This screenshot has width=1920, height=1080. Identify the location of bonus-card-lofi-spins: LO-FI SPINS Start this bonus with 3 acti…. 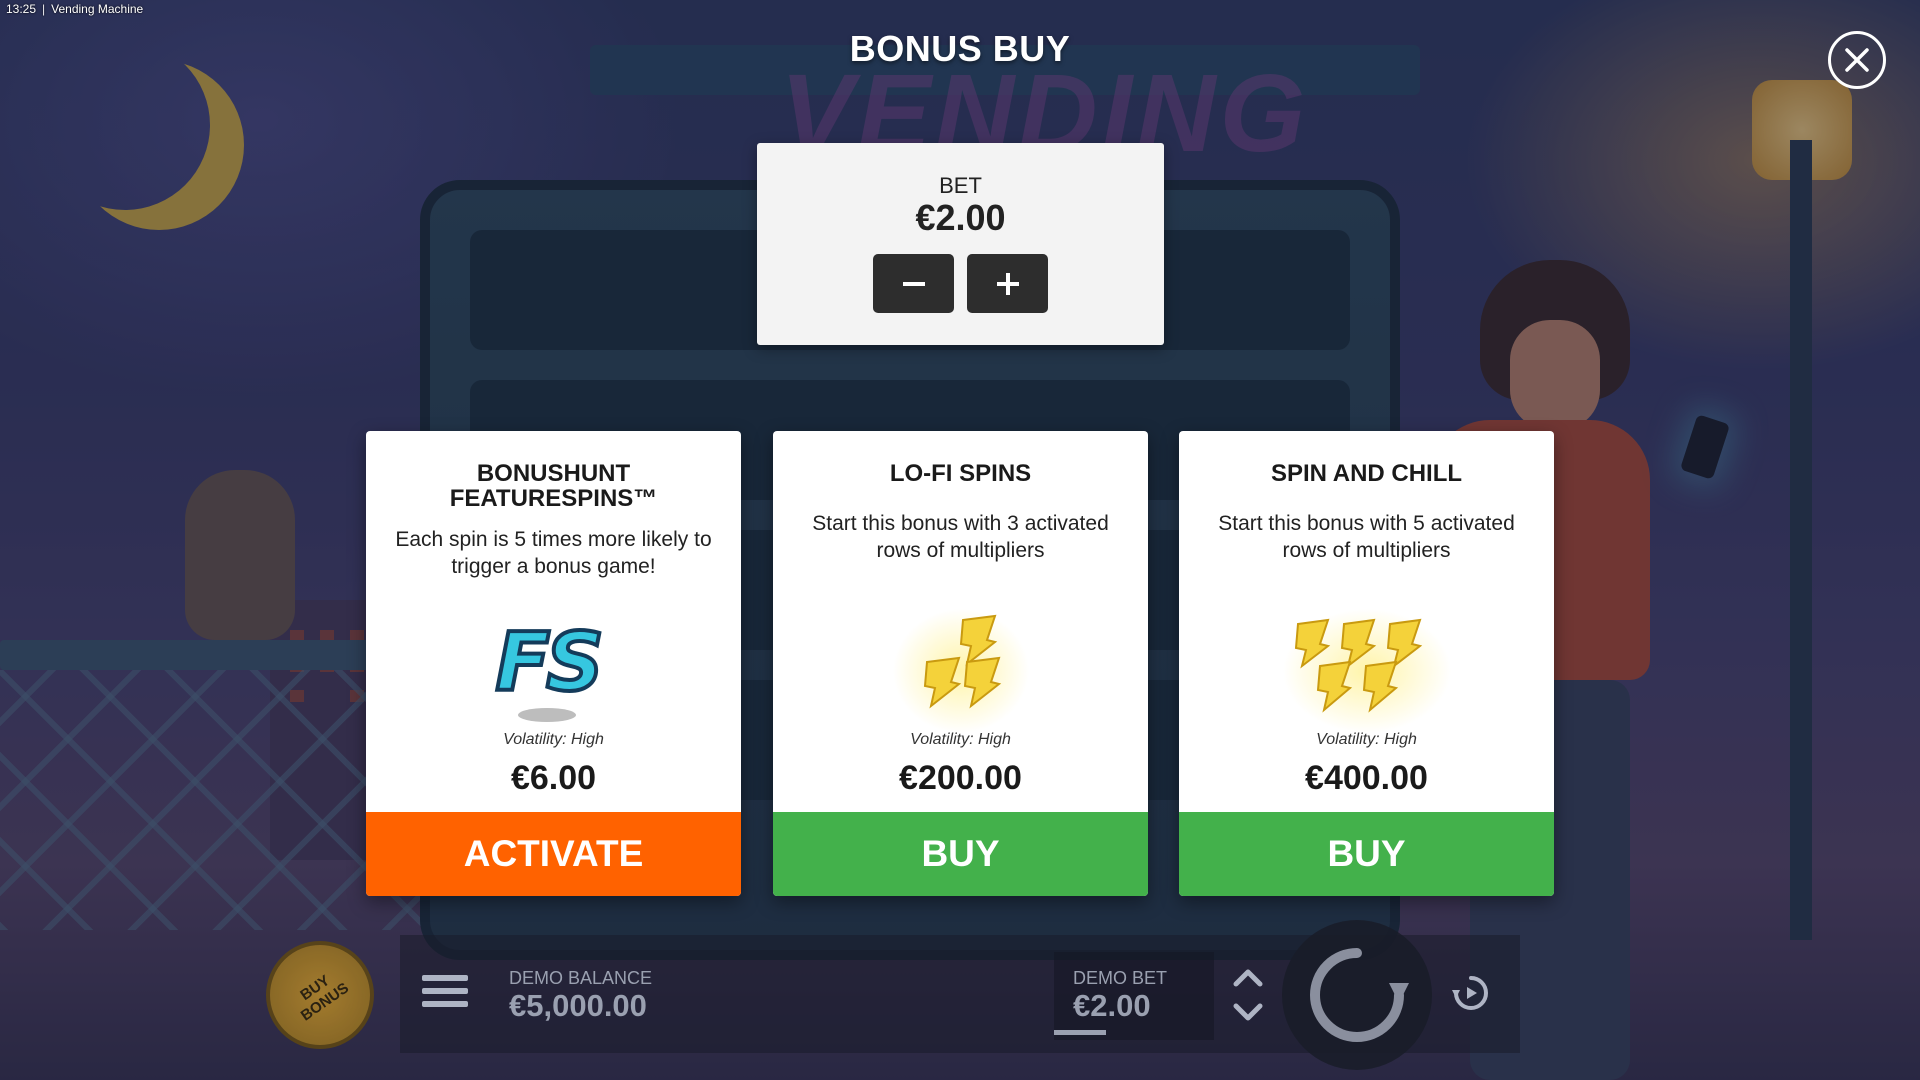
(960, 663).